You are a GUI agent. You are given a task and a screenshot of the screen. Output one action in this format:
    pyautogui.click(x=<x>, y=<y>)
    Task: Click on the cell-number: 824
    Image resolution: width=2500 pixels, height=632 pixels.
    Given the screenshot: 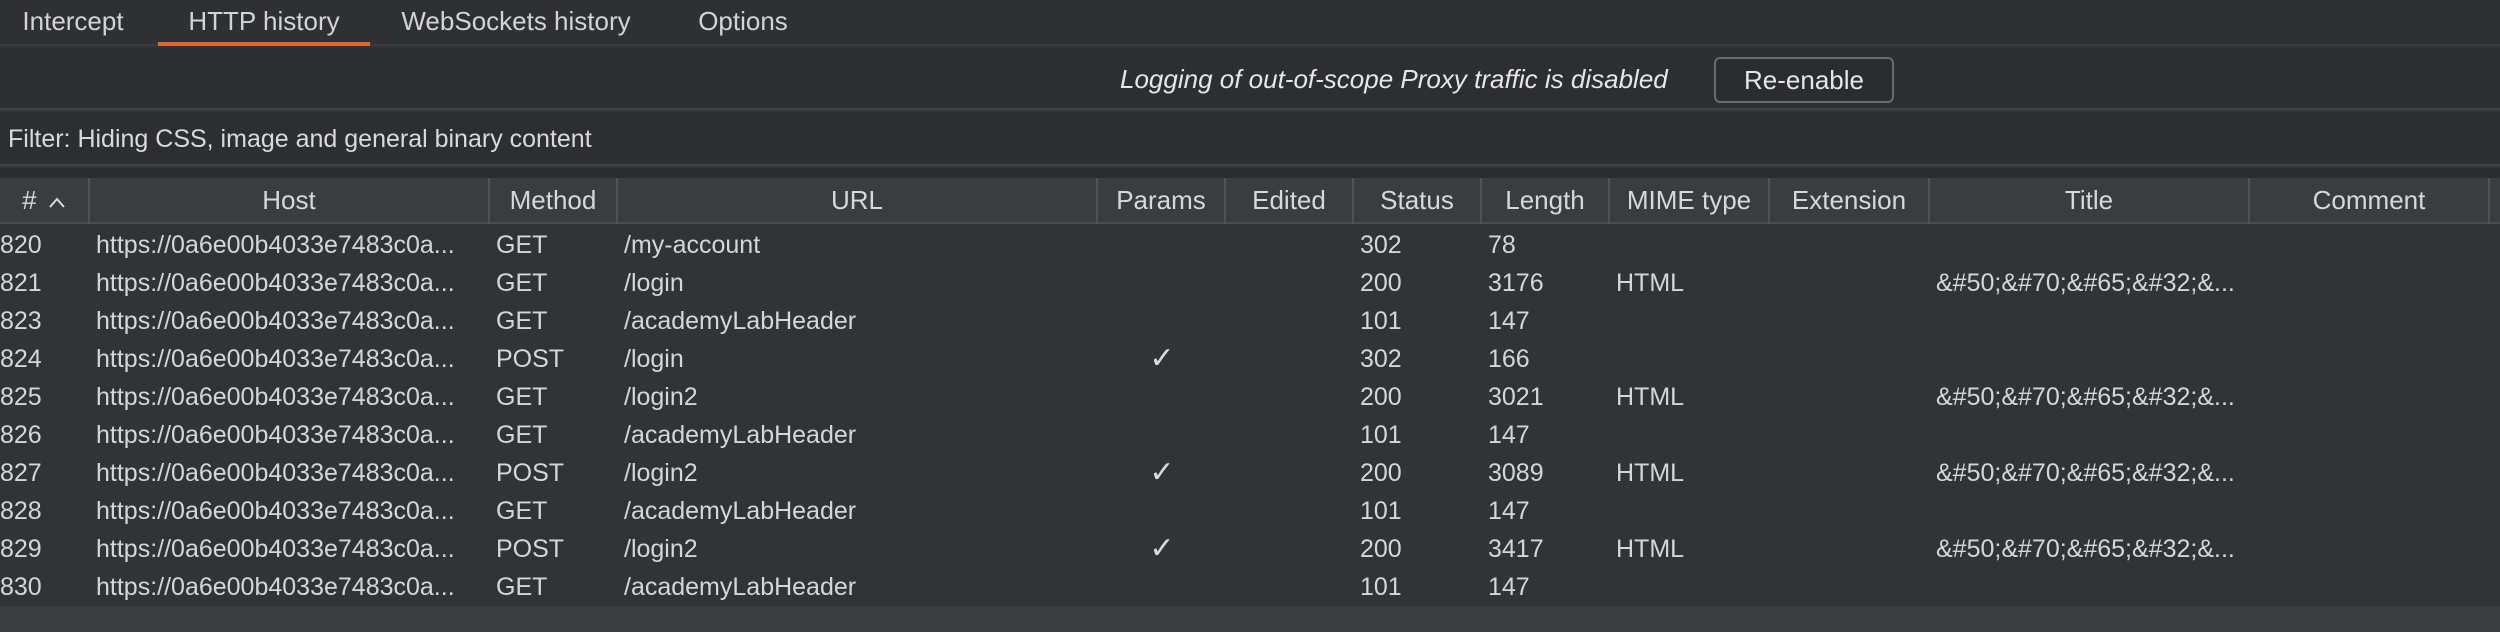 What is the action you would take?
    pyautogui.click(x=21, y=359)
    